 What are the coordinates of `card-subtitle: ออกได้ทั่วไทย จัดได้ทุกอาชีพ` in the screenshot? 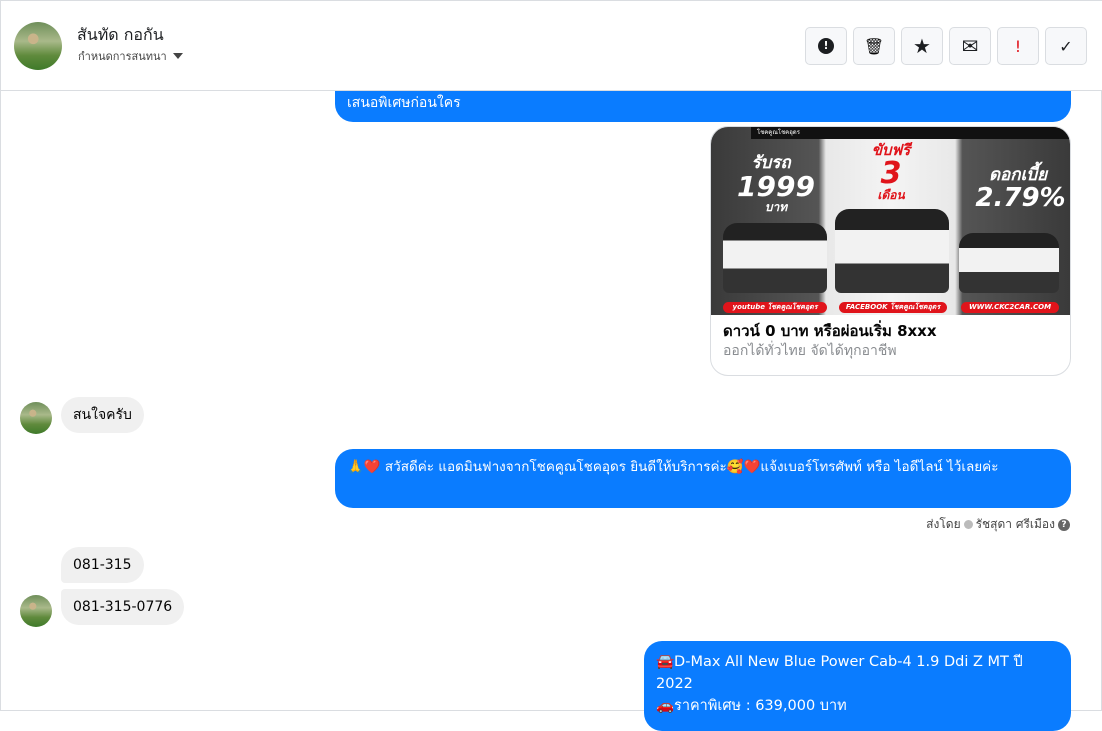 It's located at (810, 351).